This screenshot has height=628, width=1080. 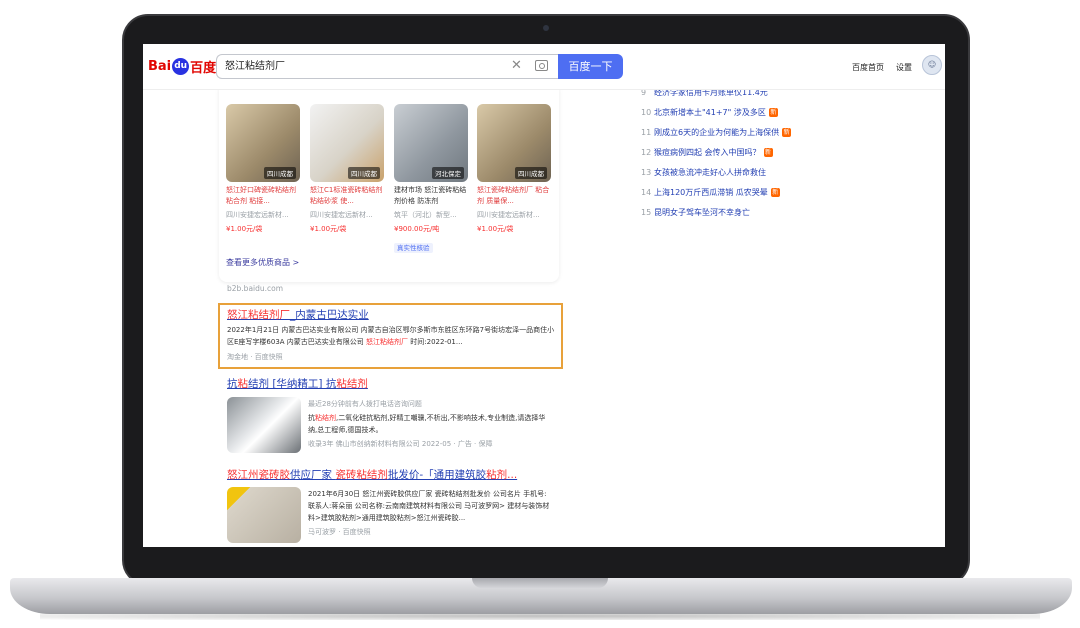 I want to click on clear-icon: ✕, so click(x=516, y=65).